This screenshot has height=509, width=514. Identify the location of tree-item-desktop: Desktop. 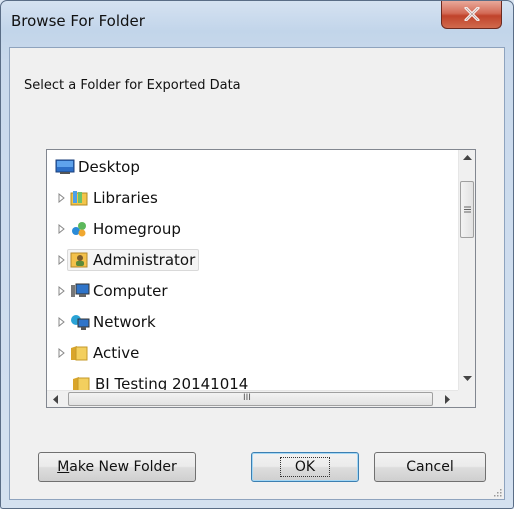
(96, 167).